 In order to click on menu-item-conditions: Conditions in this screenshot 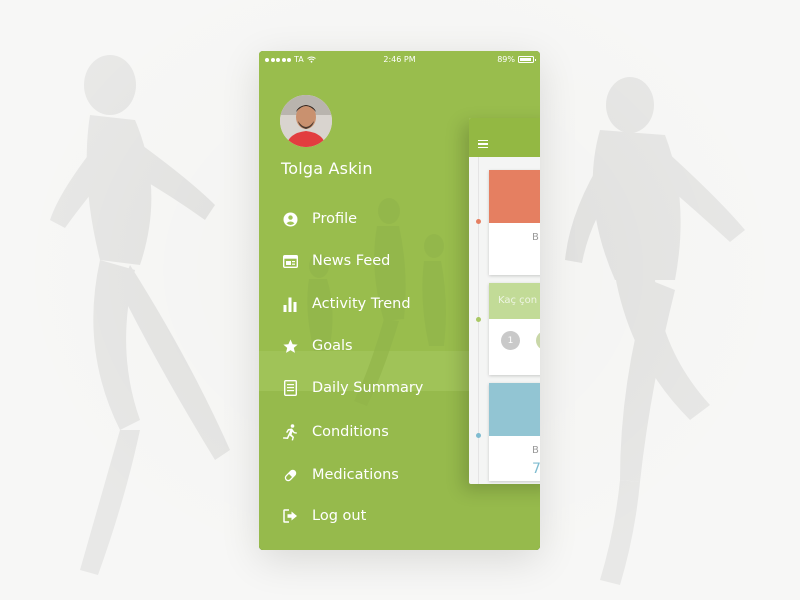, I will do `click(335, 432)`.